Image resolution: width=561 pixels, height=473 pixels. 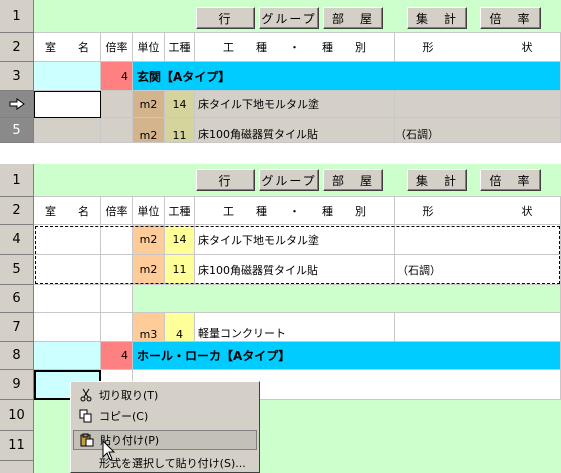 I want to click on row-header: 6, so click(x=17, y=299).